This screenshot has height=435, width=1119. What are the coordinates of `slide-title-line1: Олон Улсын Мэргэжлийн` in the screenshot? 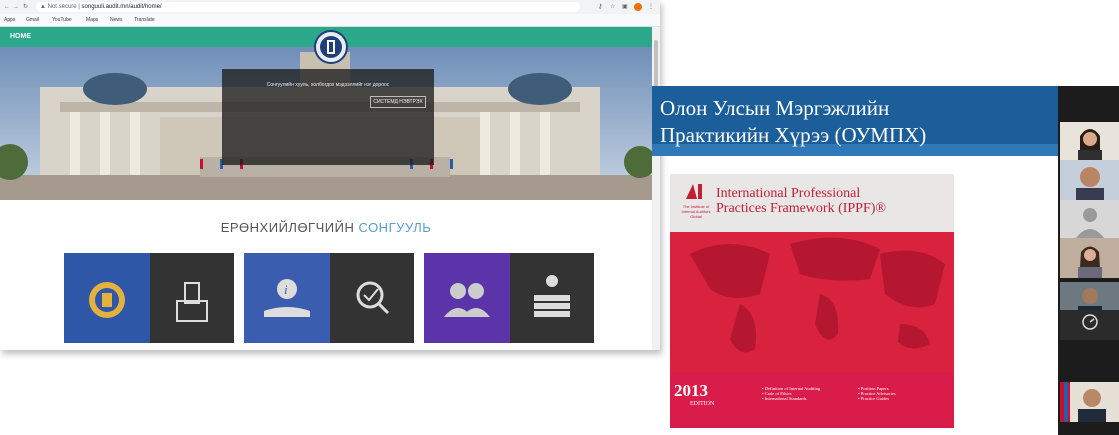 It's located at (775, 108).